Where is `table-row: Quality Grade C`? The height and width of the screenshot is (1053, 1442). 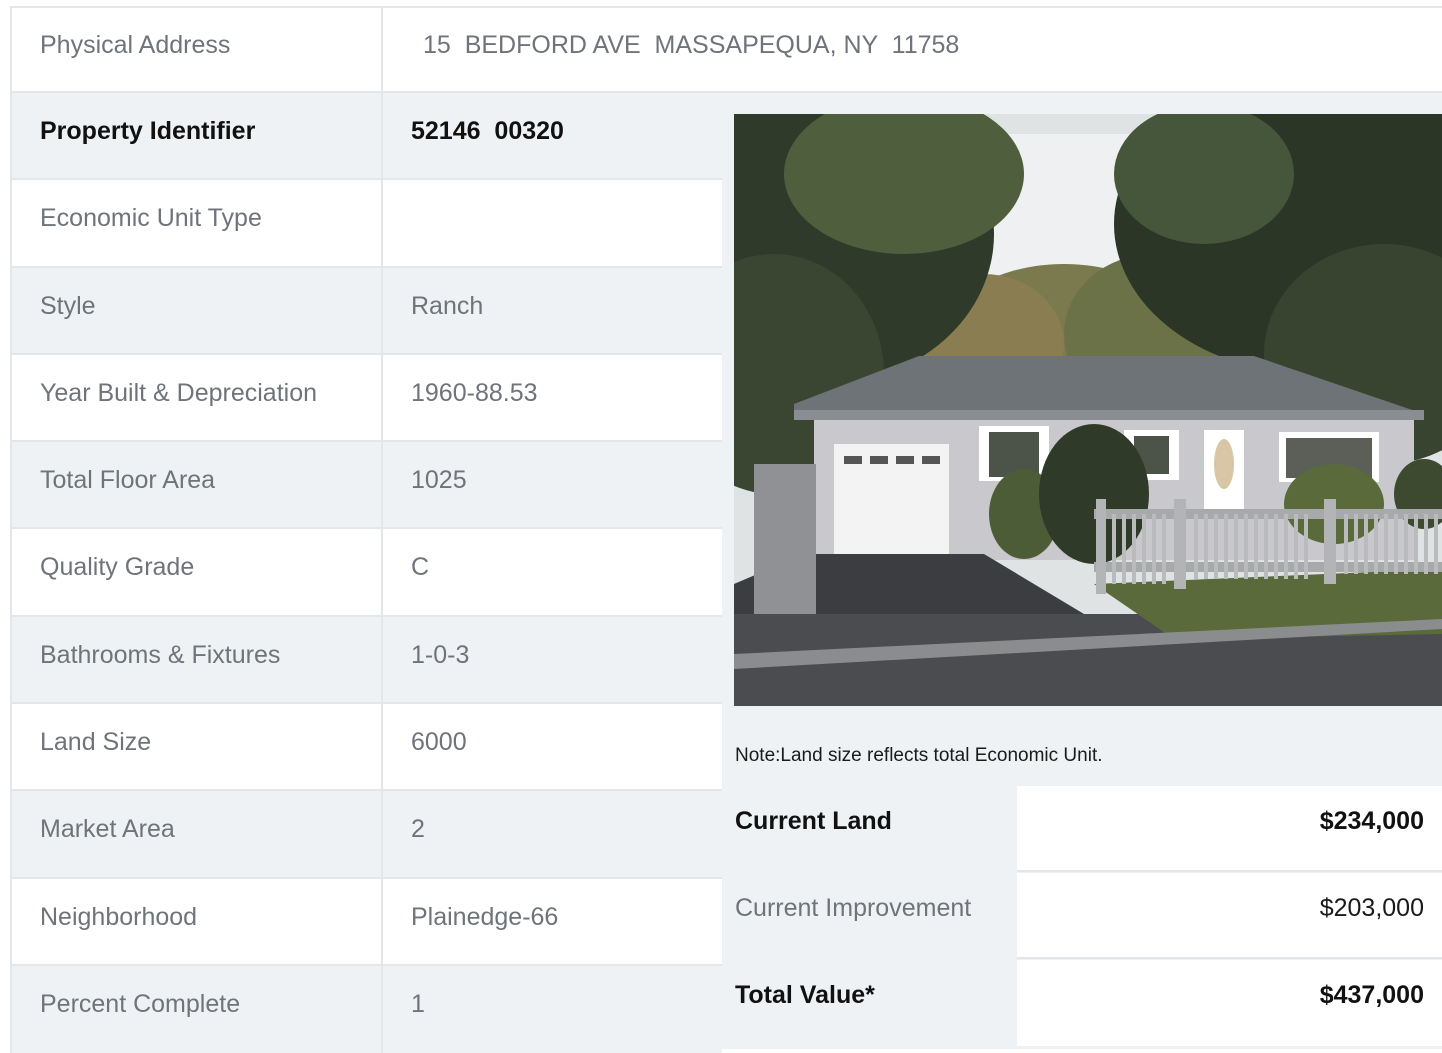
table-row: Quality Grade C is located at coordinates (366, 573).